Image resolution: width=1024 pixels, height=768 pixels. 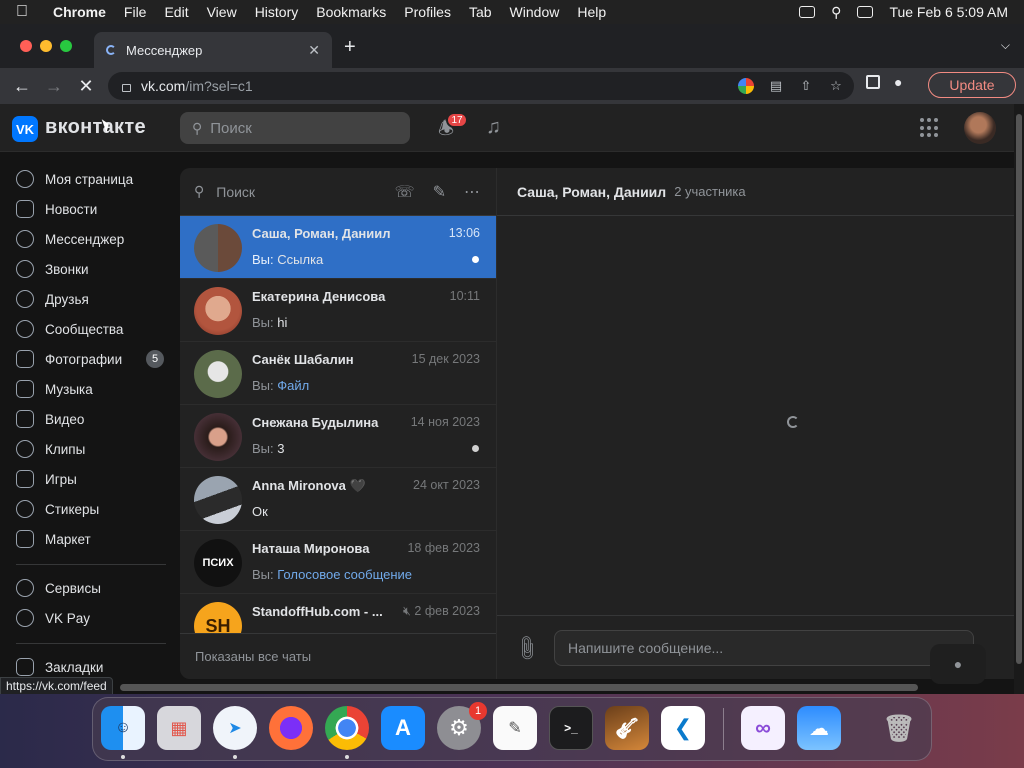 I want to click on stop-loading-icon: ✕, so click(x=86, y=86).